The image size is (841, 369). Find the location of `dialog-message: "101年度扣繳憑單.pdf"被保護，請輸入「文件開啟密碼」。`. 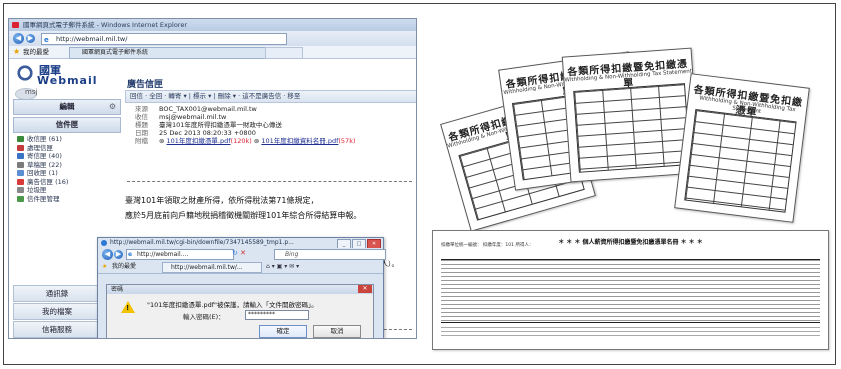

dialog-message: "101年度扣繳憑單.pdf"被保護，請輸入「文件開啟密碼」。 is located at coordinates (232, 305).